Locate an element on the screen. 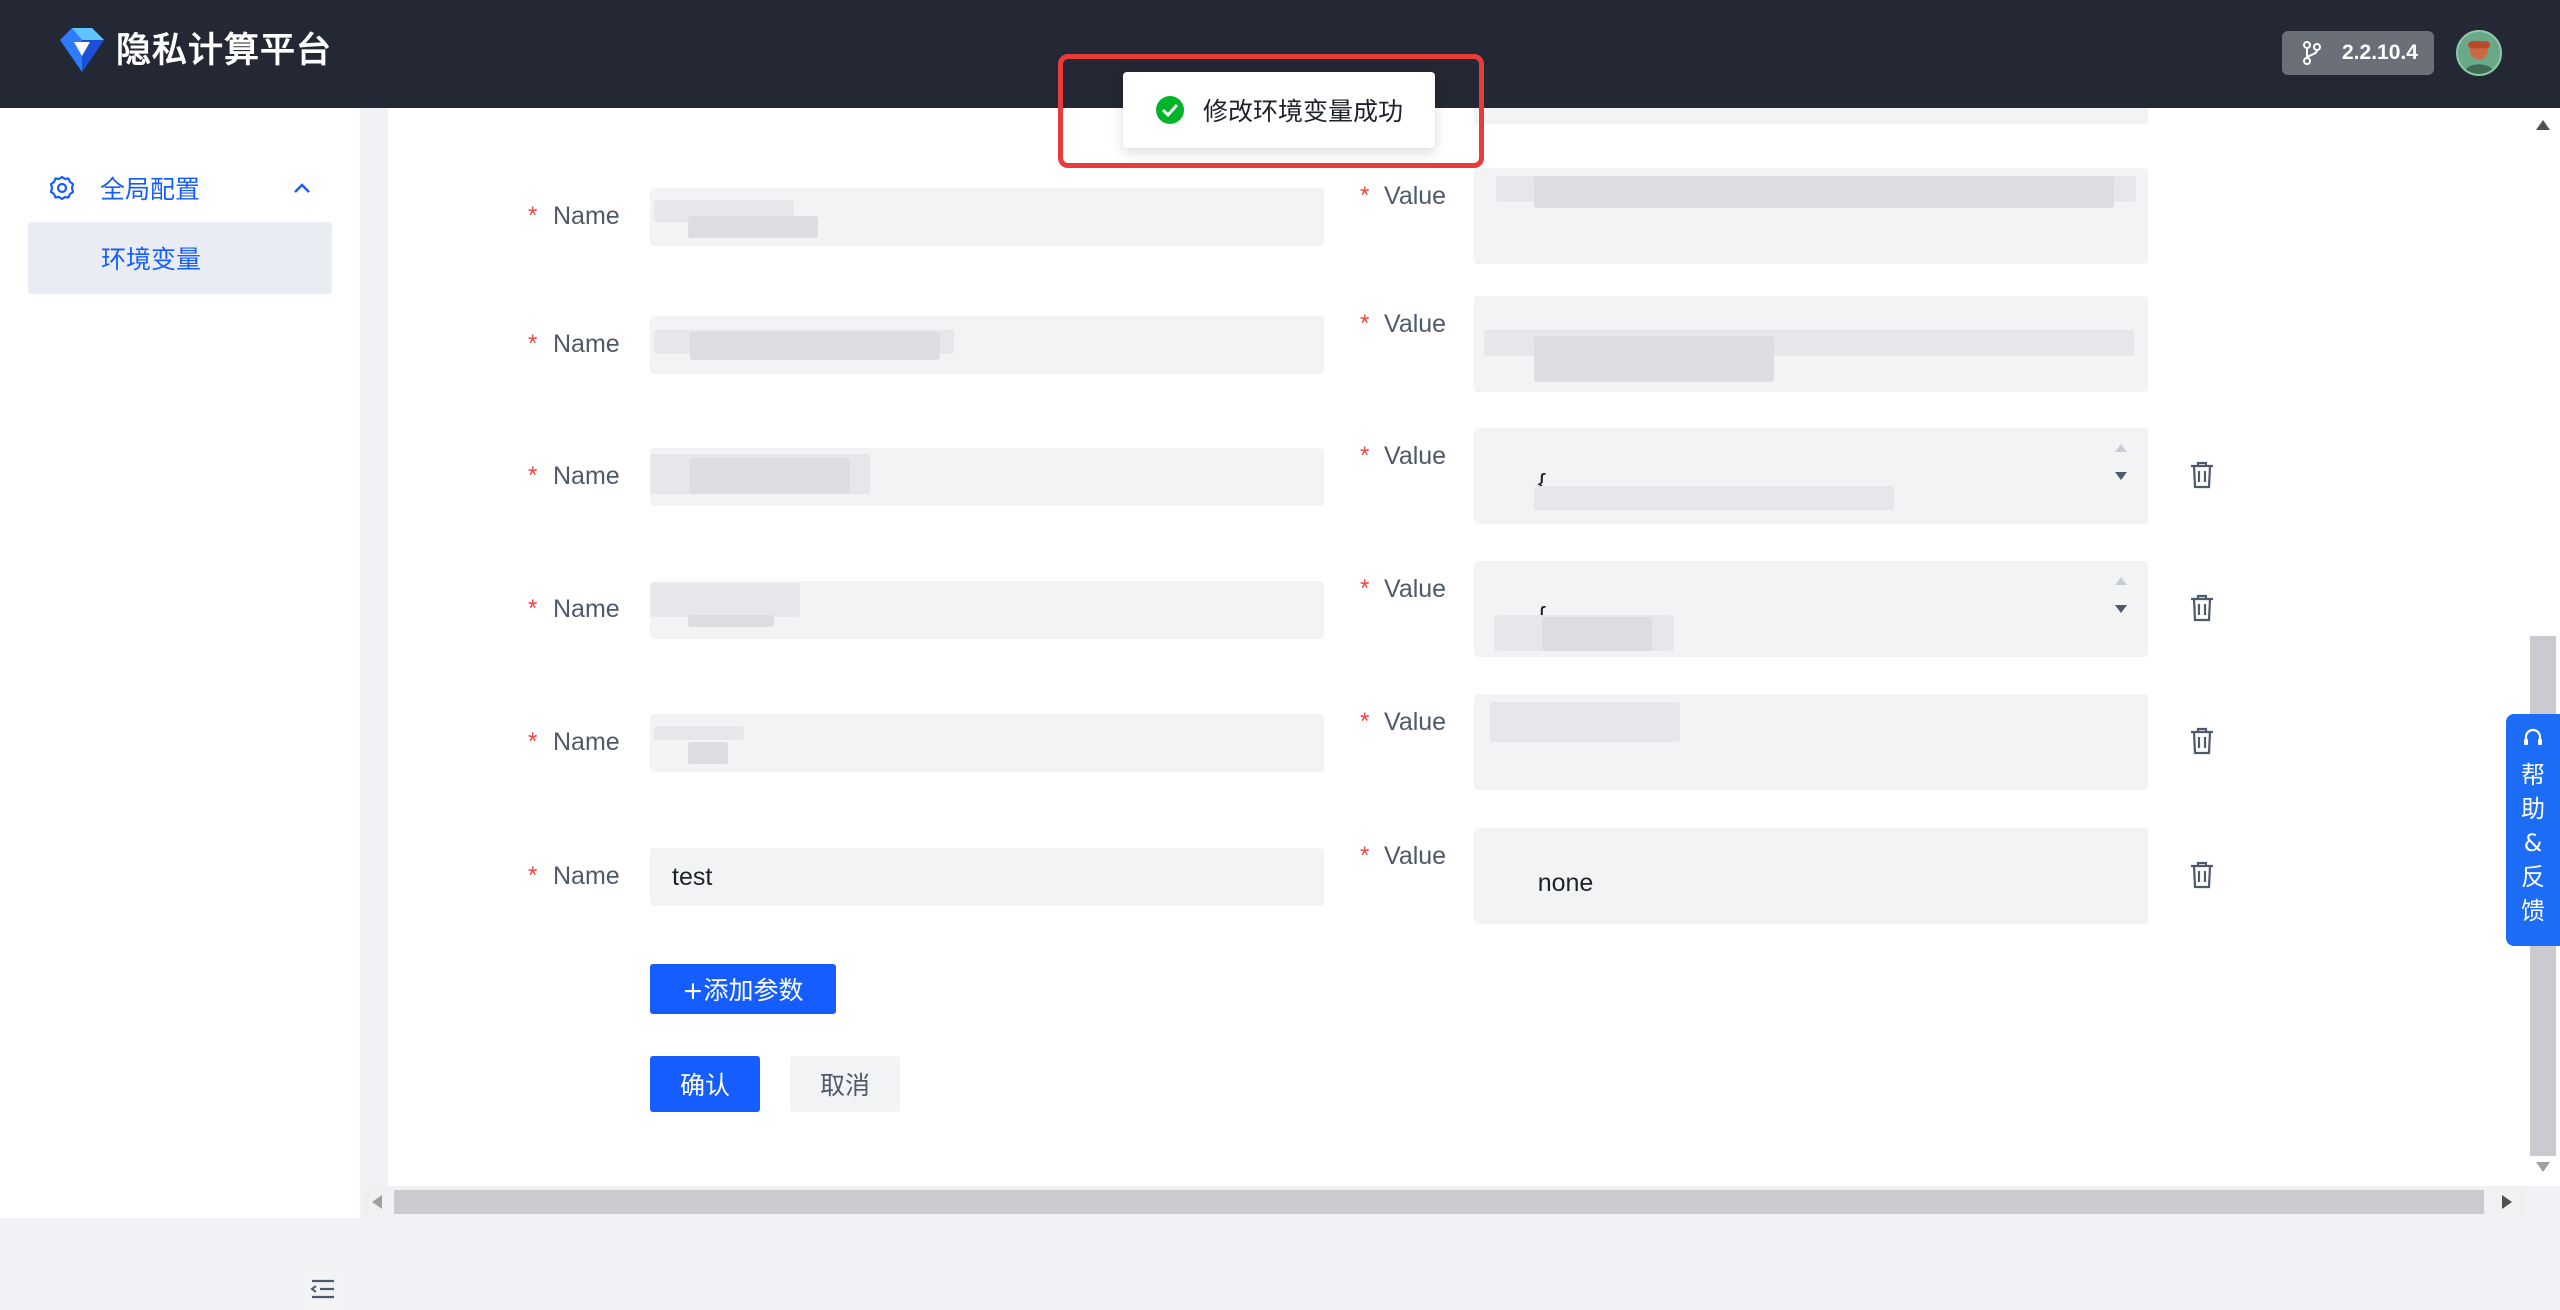  horizontal-scrollbar is located at coordinates (1444, 1202).